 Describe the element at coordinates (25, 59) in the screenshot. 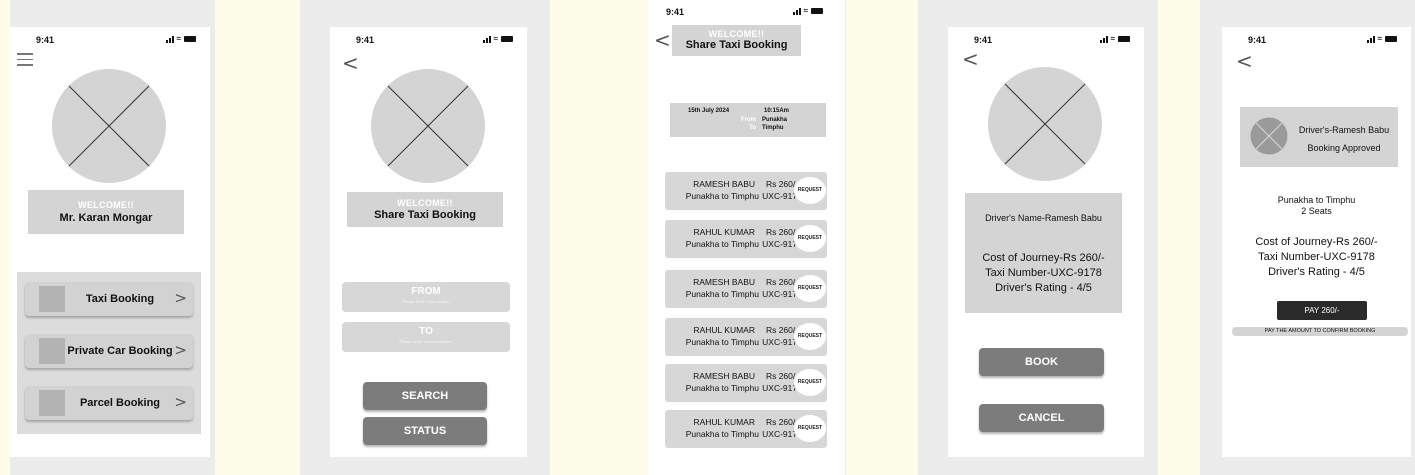

I see `hamburger-menu-icon` at that location.